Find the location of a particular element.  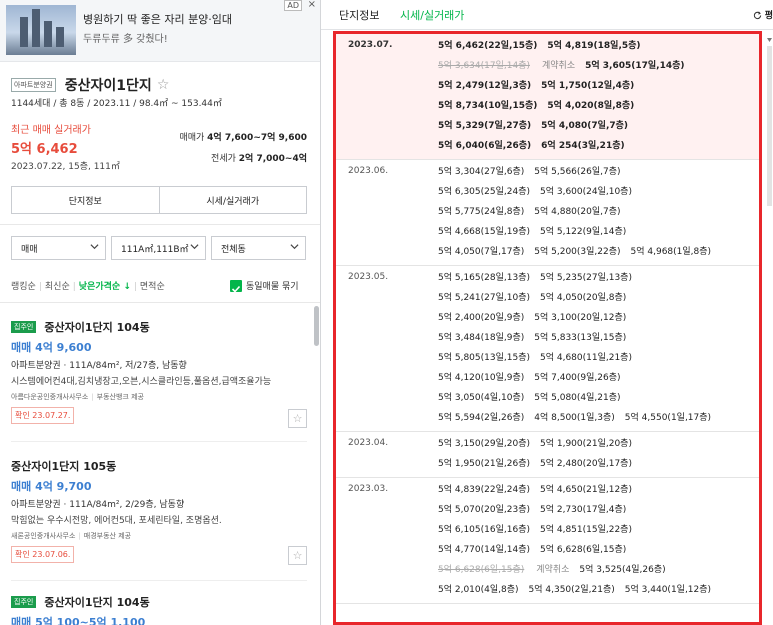

transaction-item: 5억 5,329(7일,27층) is located at coordinates (485, 126).